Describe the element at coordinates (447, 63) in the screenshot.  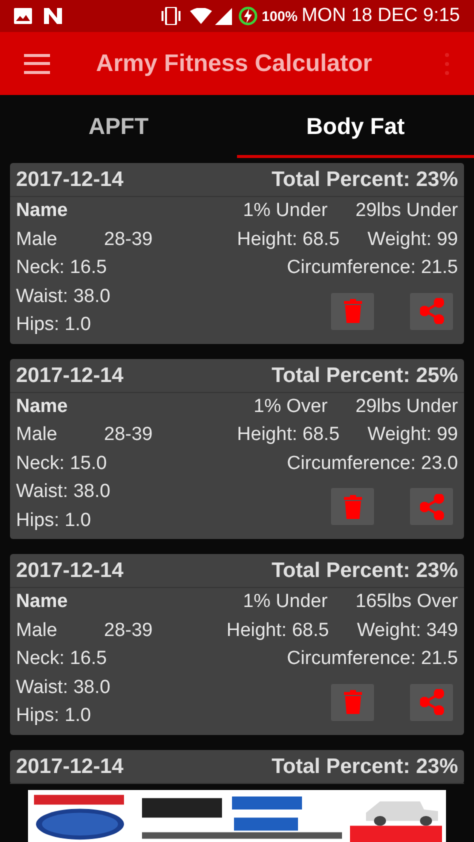
I see `overflow-menu-button` at that location.